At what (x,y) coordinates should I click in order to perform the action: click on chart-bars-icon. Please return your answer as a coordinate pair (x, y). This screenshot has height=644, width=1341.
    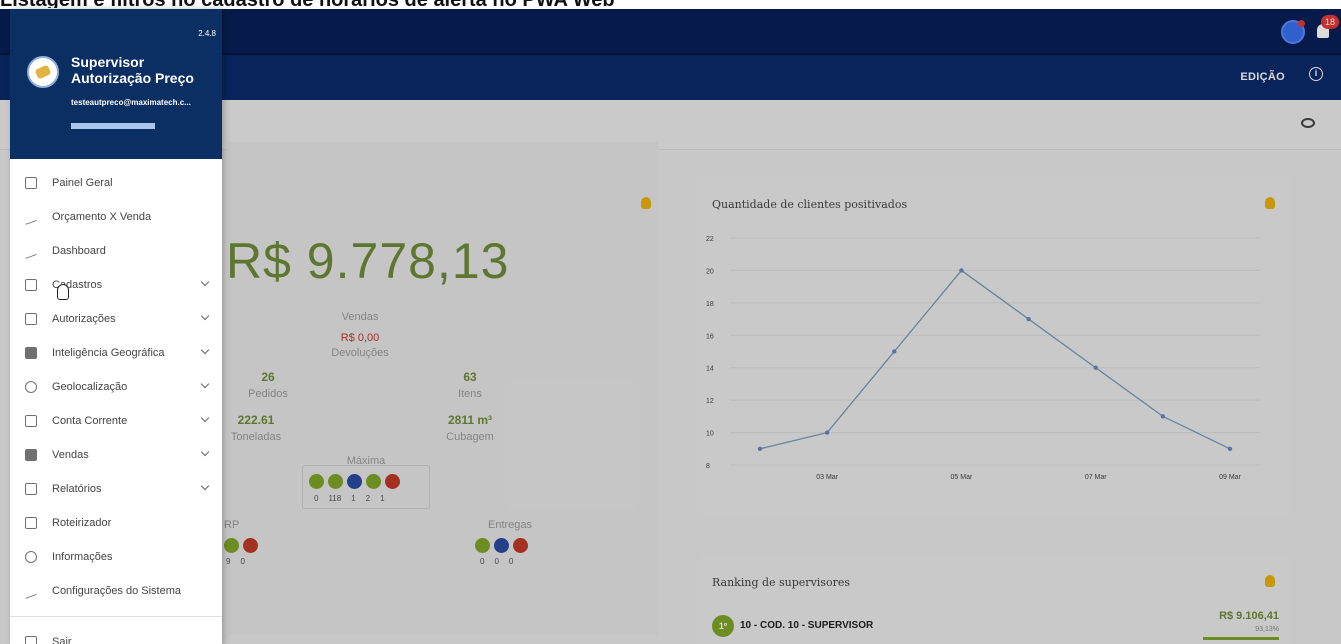
    Looking at the image, I should click on (31, 217).